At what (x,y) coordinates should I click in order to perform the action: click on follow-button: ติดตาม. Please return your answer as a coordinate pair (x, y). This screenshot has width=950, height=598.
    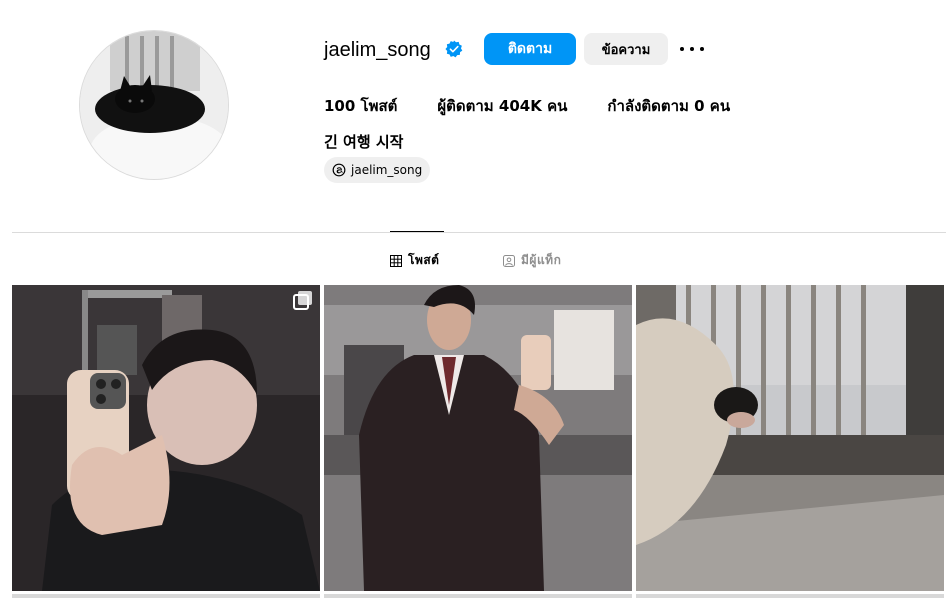
    Looking at the image, I should click on (530, 49).